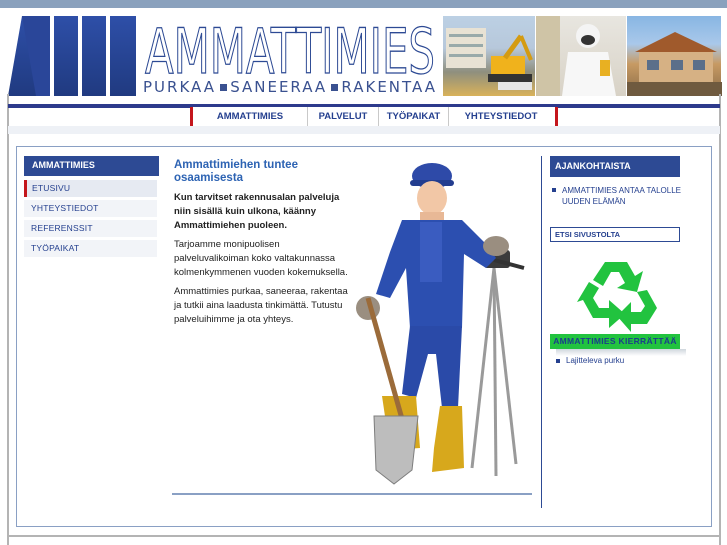 The height and width of the screenshot is (545, 727). I want to click on recycling-link-text: Lajitteleva purku, so click(595, 360).